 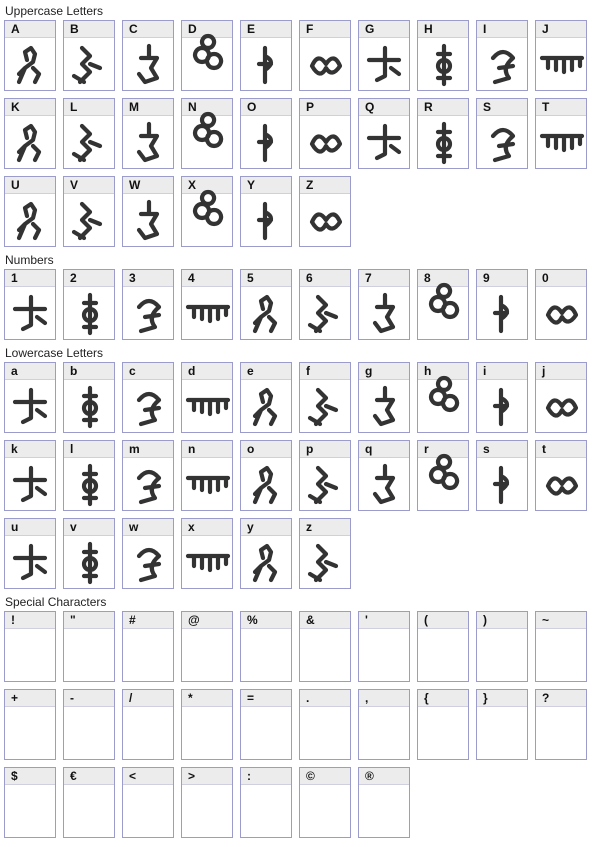 What do you see at coordinates (30, 646) in the screenshot?
I see `glyph-cell-special_row1-0: !` at bounding box center [30, 646].